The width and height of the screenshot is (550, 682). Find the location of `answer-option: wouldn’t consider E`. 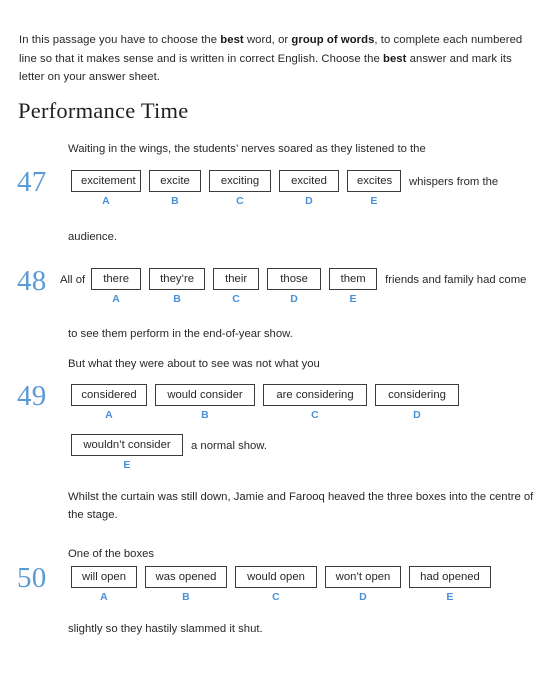

answer-option: wouldn’t consider E is located at coordinates (127, 452).